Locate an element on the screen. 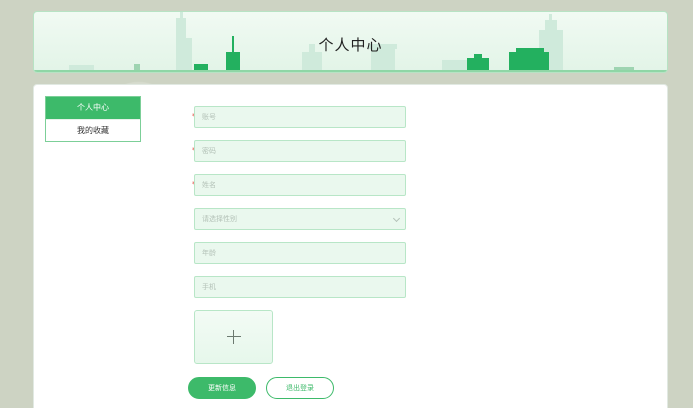  name-row: *姓名 姓名 is located at coordinates (294, 185).